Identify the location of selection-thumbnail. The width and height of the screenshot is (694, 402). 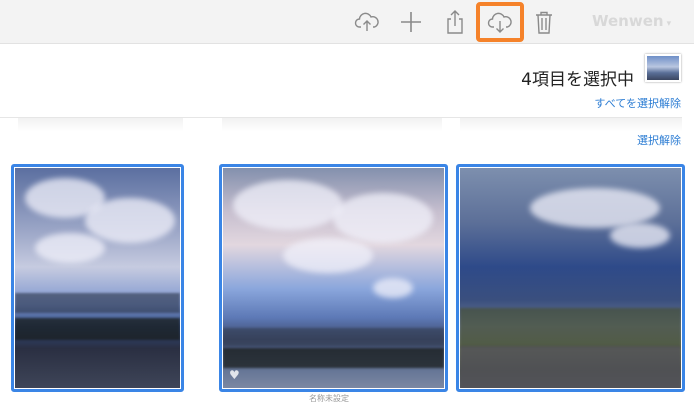
(663, 68).